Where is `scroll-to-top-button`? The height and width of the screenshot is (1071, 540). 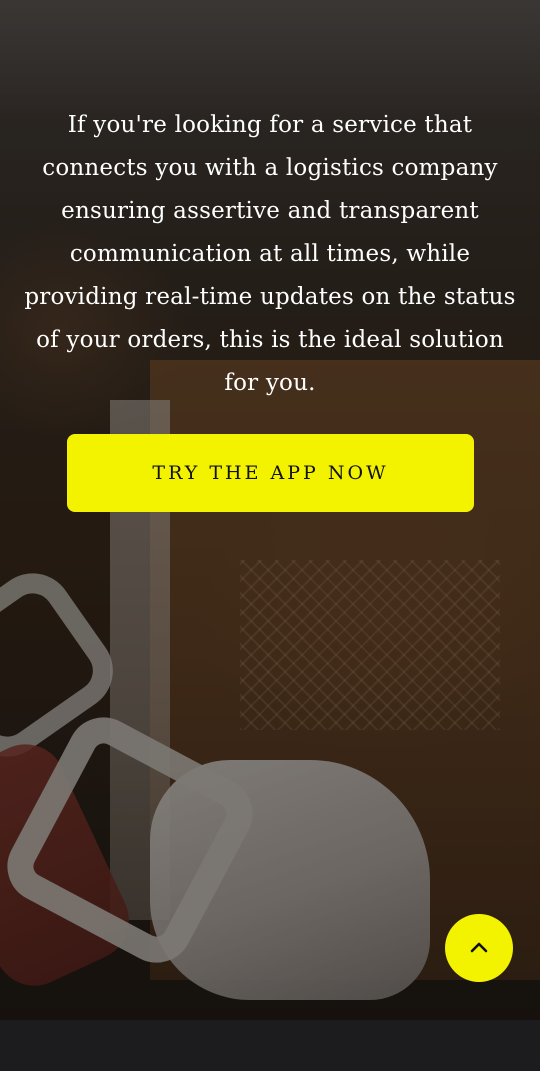 scroll-to-top-button is located at coordinates (479, 948).